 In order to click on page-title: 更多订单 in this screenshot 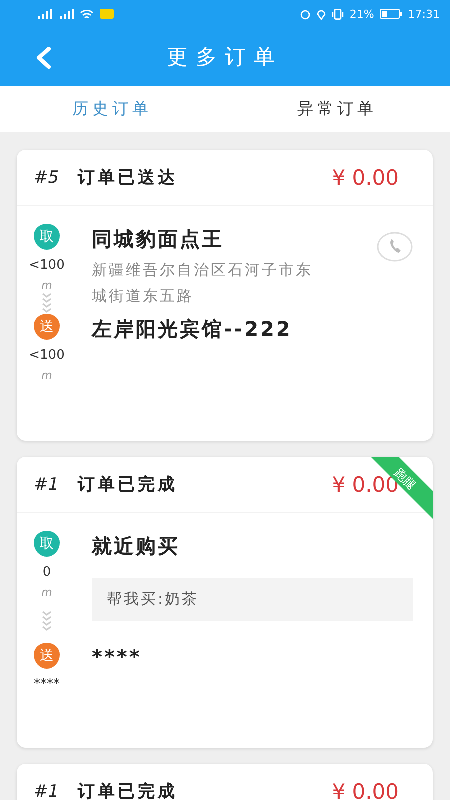, I will do `click(225, 57)`.